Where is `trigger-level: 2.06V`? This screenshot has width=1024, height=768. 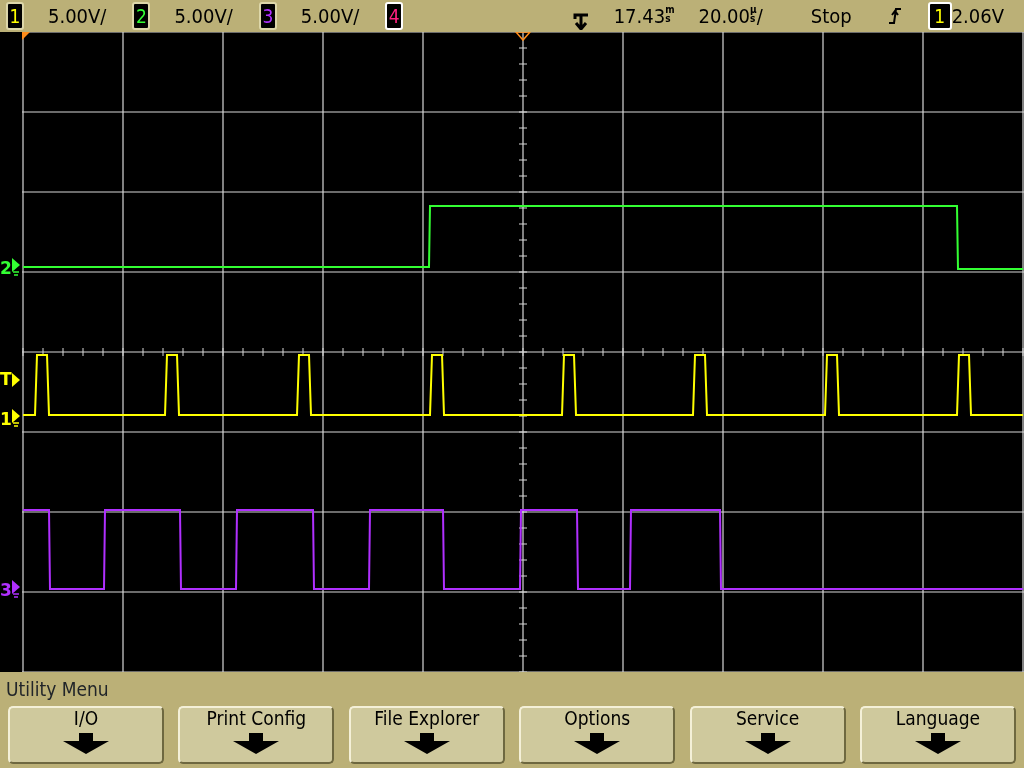 trigger-level: 2.06V is located at coordinates (977, 16).